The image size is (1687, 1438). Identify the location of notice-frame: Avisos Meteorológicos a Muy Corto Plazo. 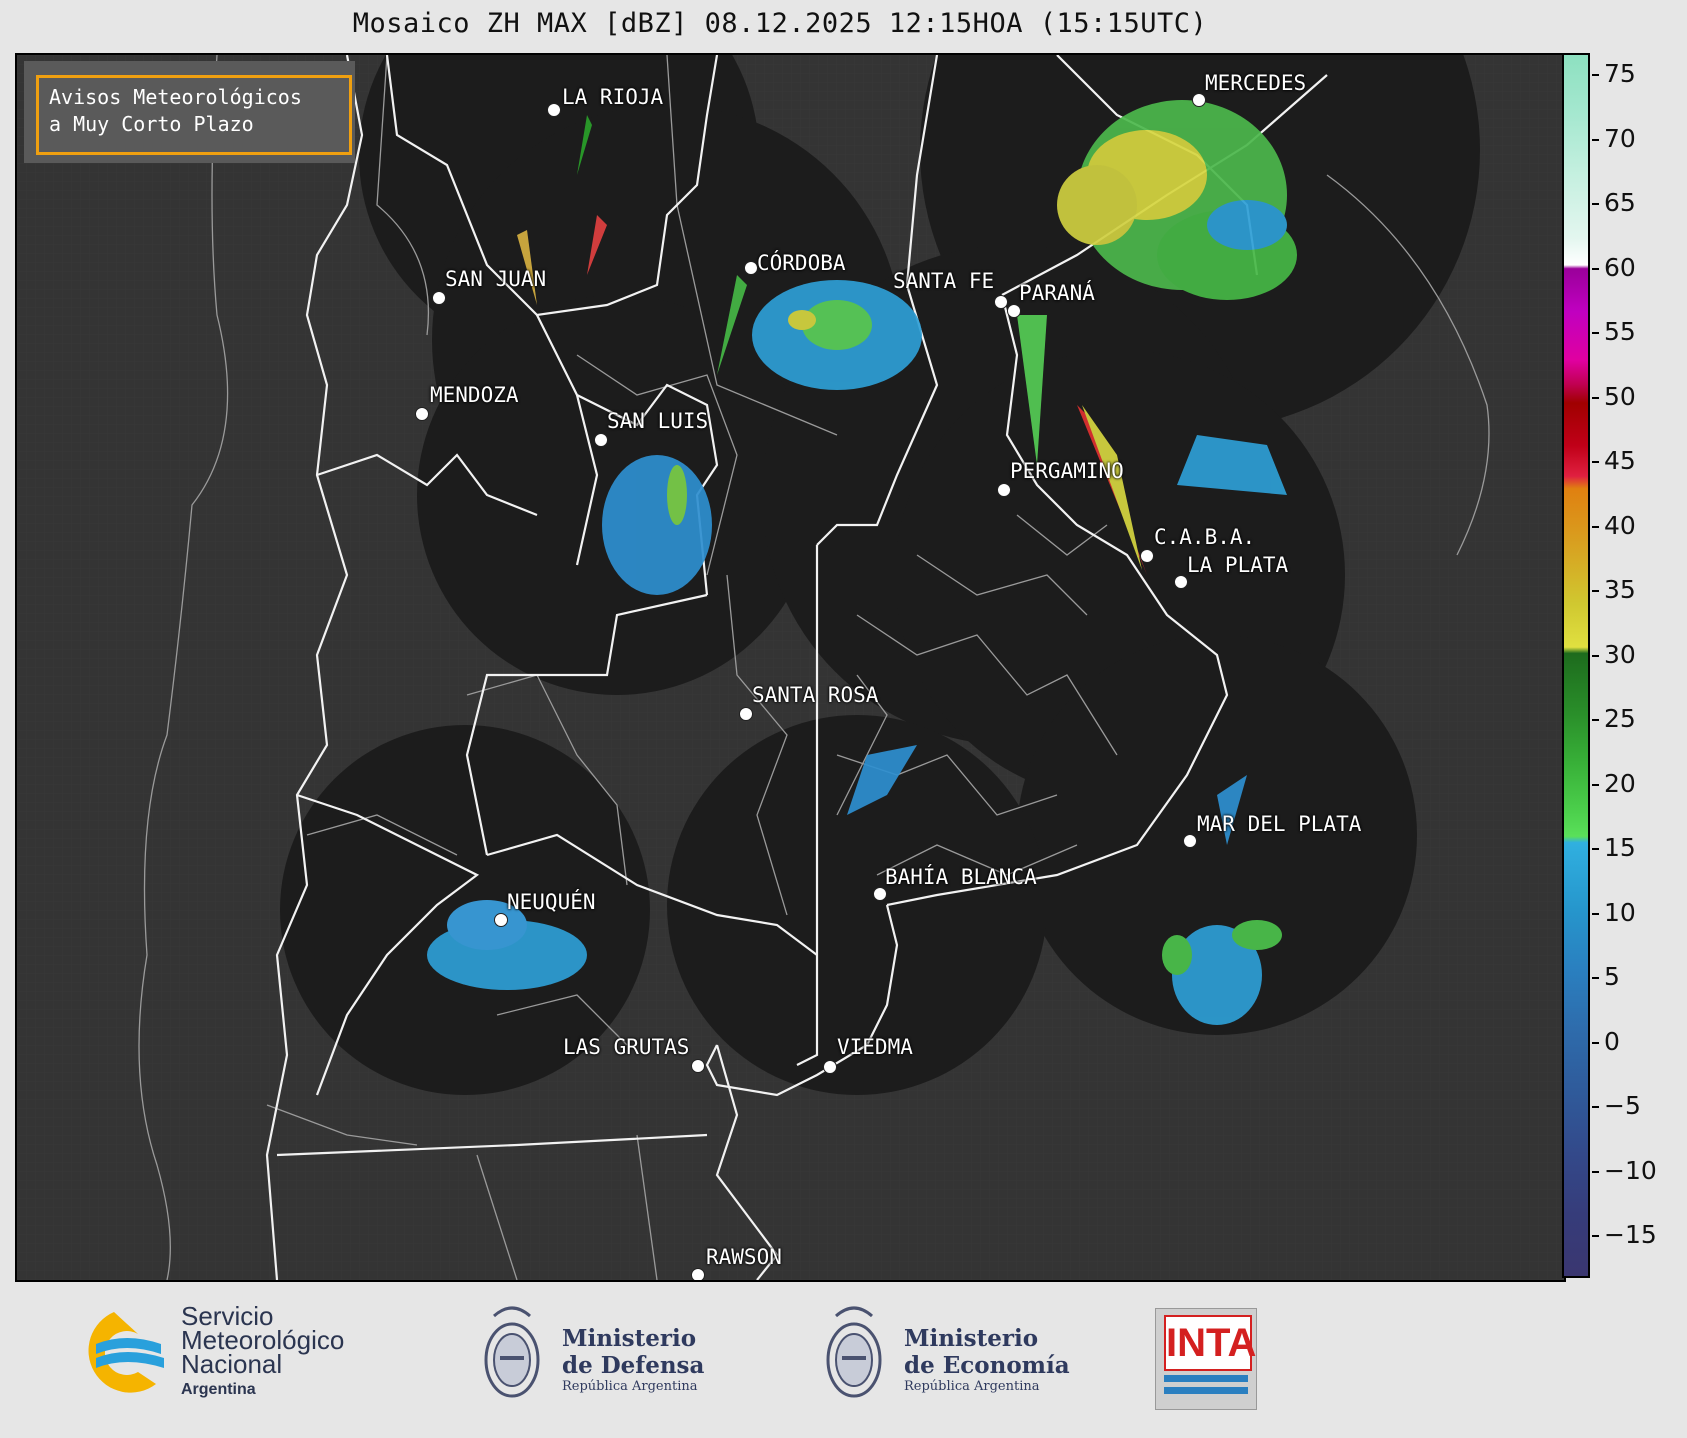
(194, 115).